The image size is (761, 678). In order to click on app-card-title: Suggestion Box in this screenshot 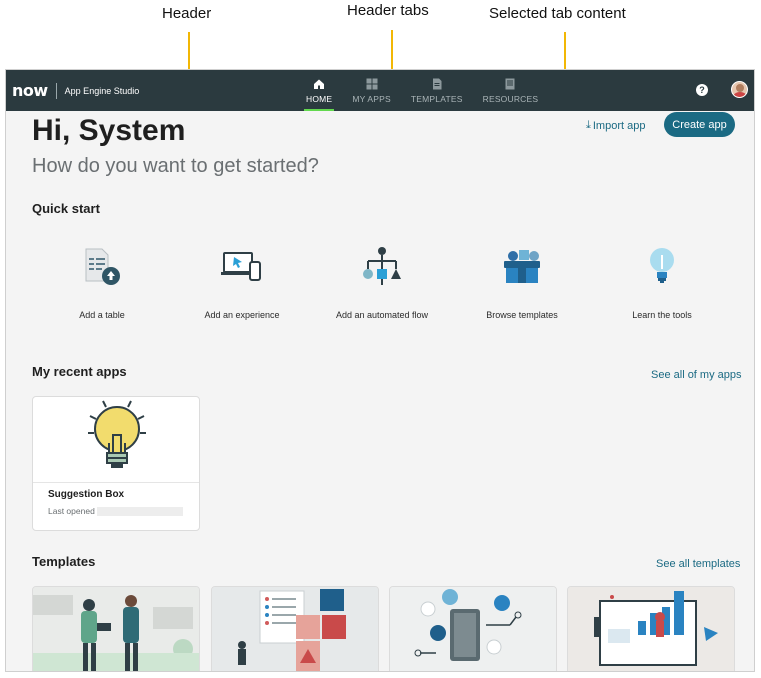, I will do `click(86, 494)`.